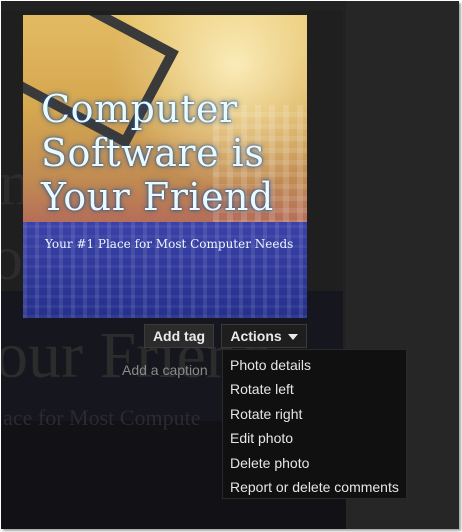 The height and width of the screenshot is (532, 462). Describe the element at coordinates (314, 365) in the screenshot. I see `menu-item-photo-details: Photo details` at that location.